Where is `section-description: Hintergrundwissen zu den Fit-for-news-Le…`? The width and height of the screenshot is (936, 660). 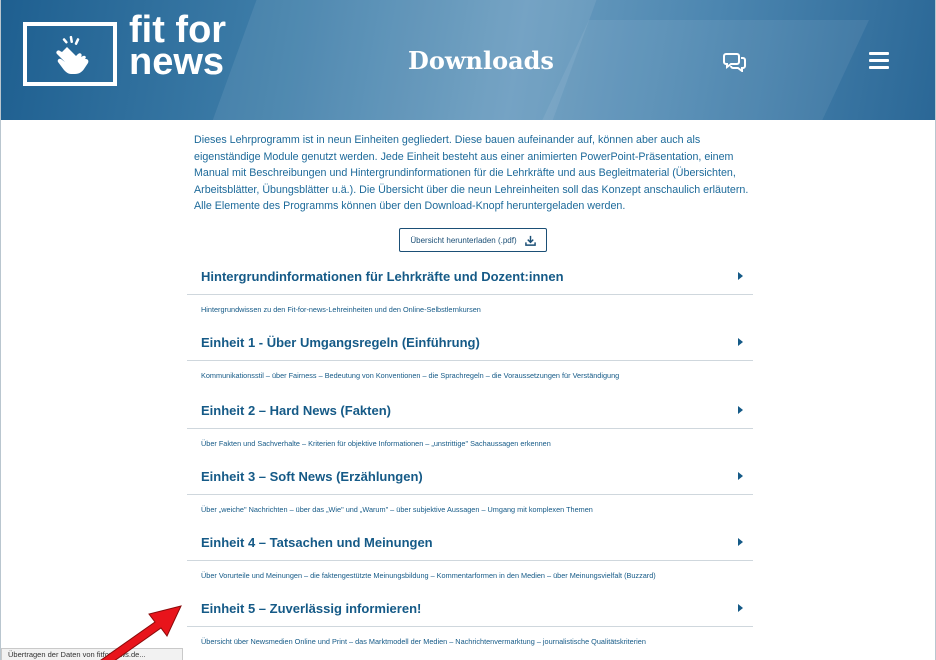 section-description: Hintergrundwissen zu den Fit-for-news-Le… is located at coordinates (341, 309).